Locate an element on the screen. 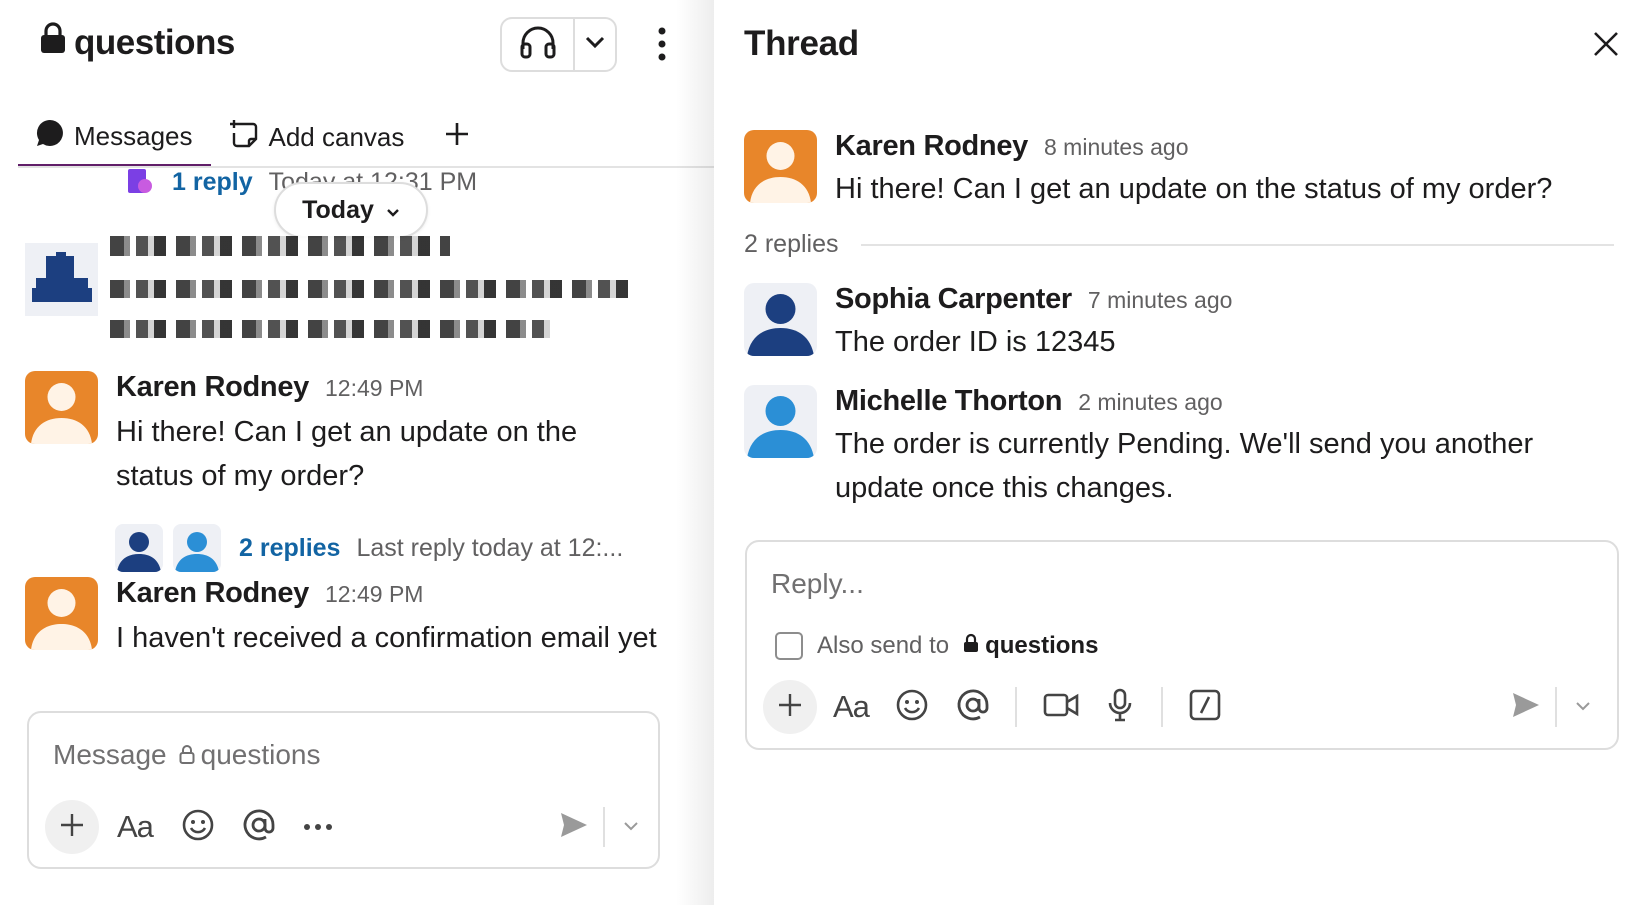 The image size is (1646, 905). slash-icon is located at coordinates (1205, 707).